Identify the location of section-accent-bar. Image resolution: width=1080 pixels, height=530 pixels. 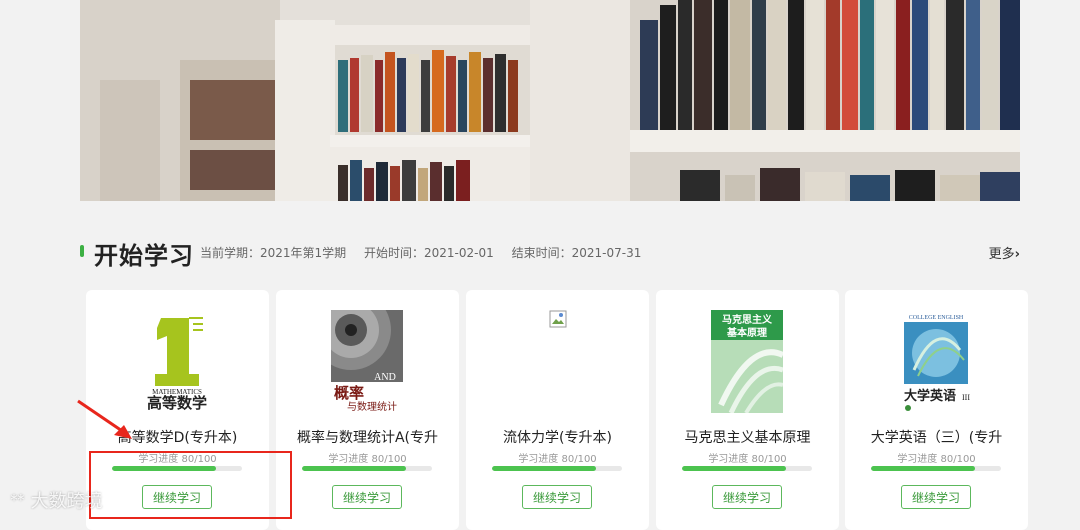
(82, 251).